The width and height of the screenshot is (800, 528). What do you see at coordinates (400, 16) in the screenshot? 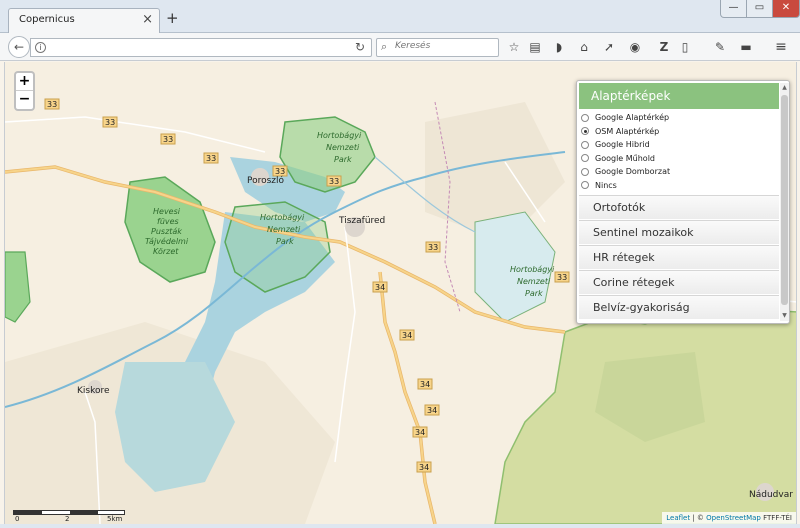
I see `title-bar: Copernicus × + — ▭ ✕` at bounding box center [400, 16].